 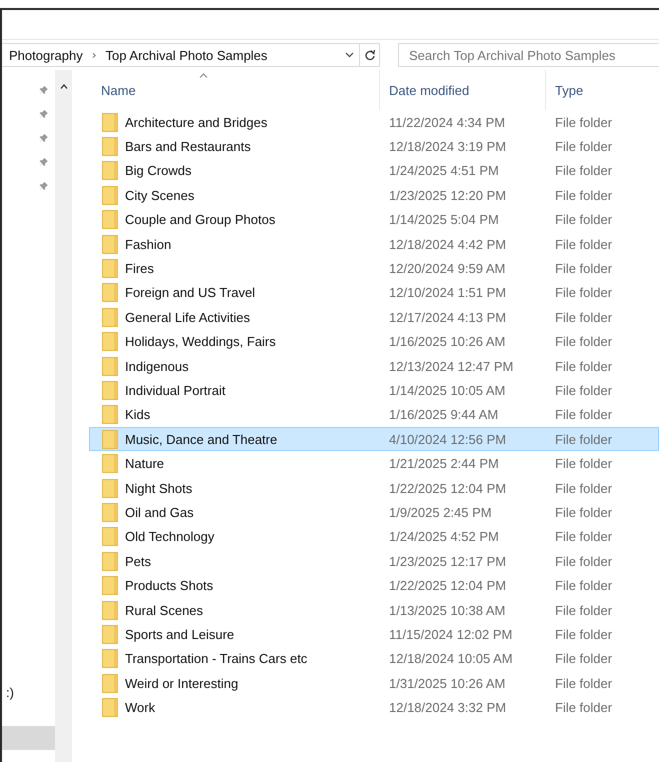 I want to click on refresh-icon, so click(x=370, y=55).